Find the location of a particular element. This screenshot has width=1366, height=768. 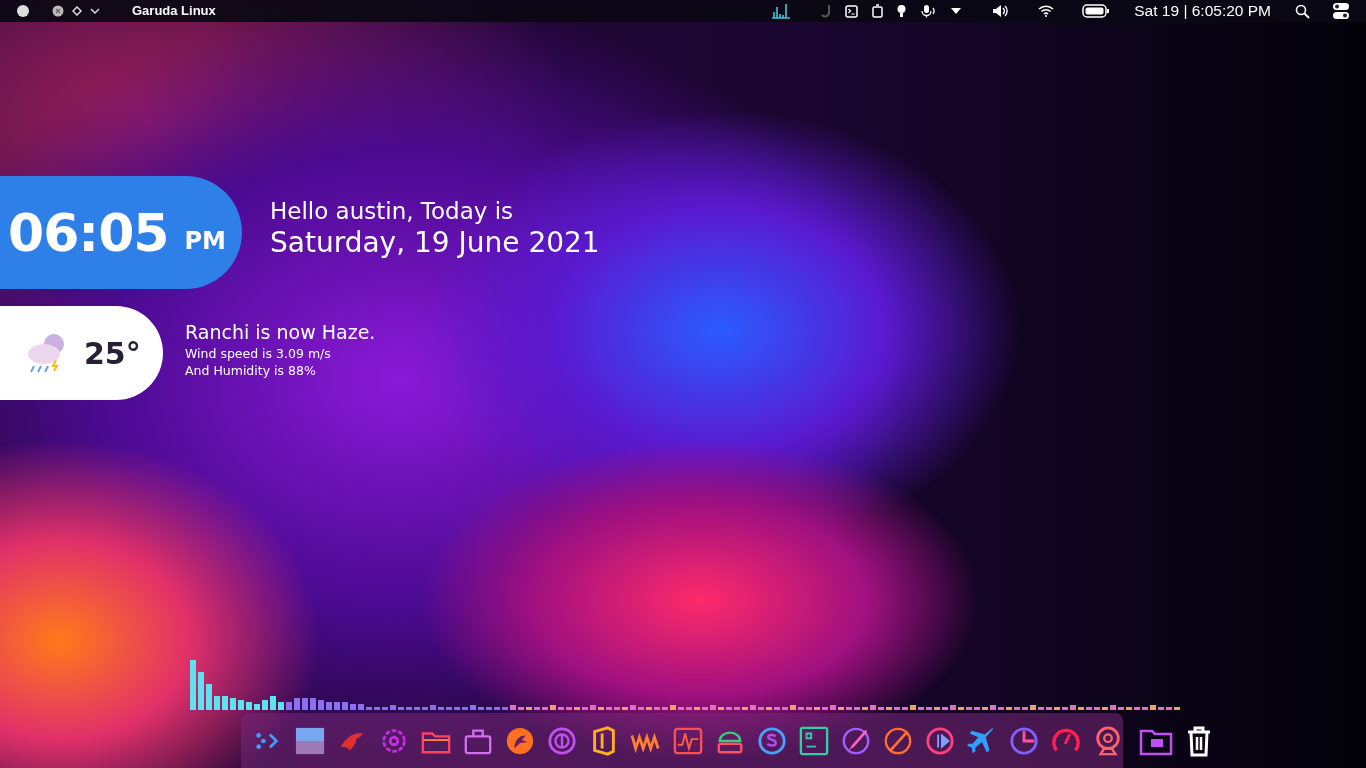

toggle-switches-icon is located at coordinates (1341, 11).